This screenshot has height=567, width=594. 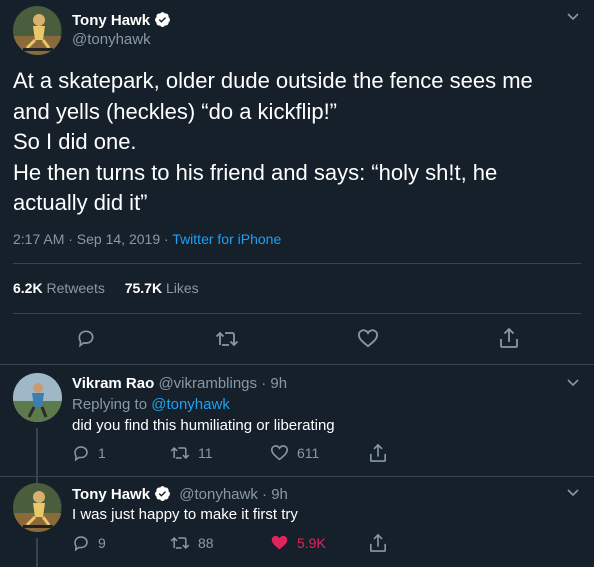 I want to click on tweet-timestamp: 2:17 AM · Sep 14, 2019 ·, so click(x=92, y=239).